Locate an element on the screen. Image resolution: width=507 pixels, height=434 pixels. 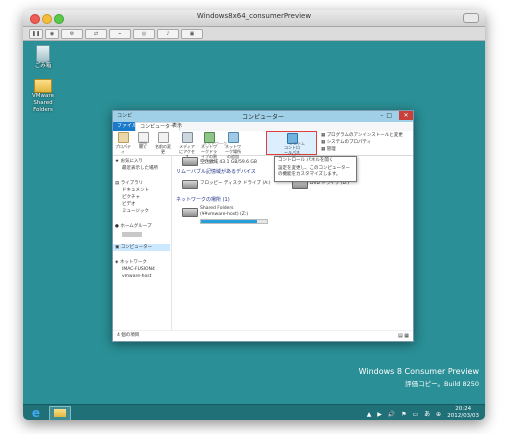
disk-button: ◎ is located at coordinates (144, 34).